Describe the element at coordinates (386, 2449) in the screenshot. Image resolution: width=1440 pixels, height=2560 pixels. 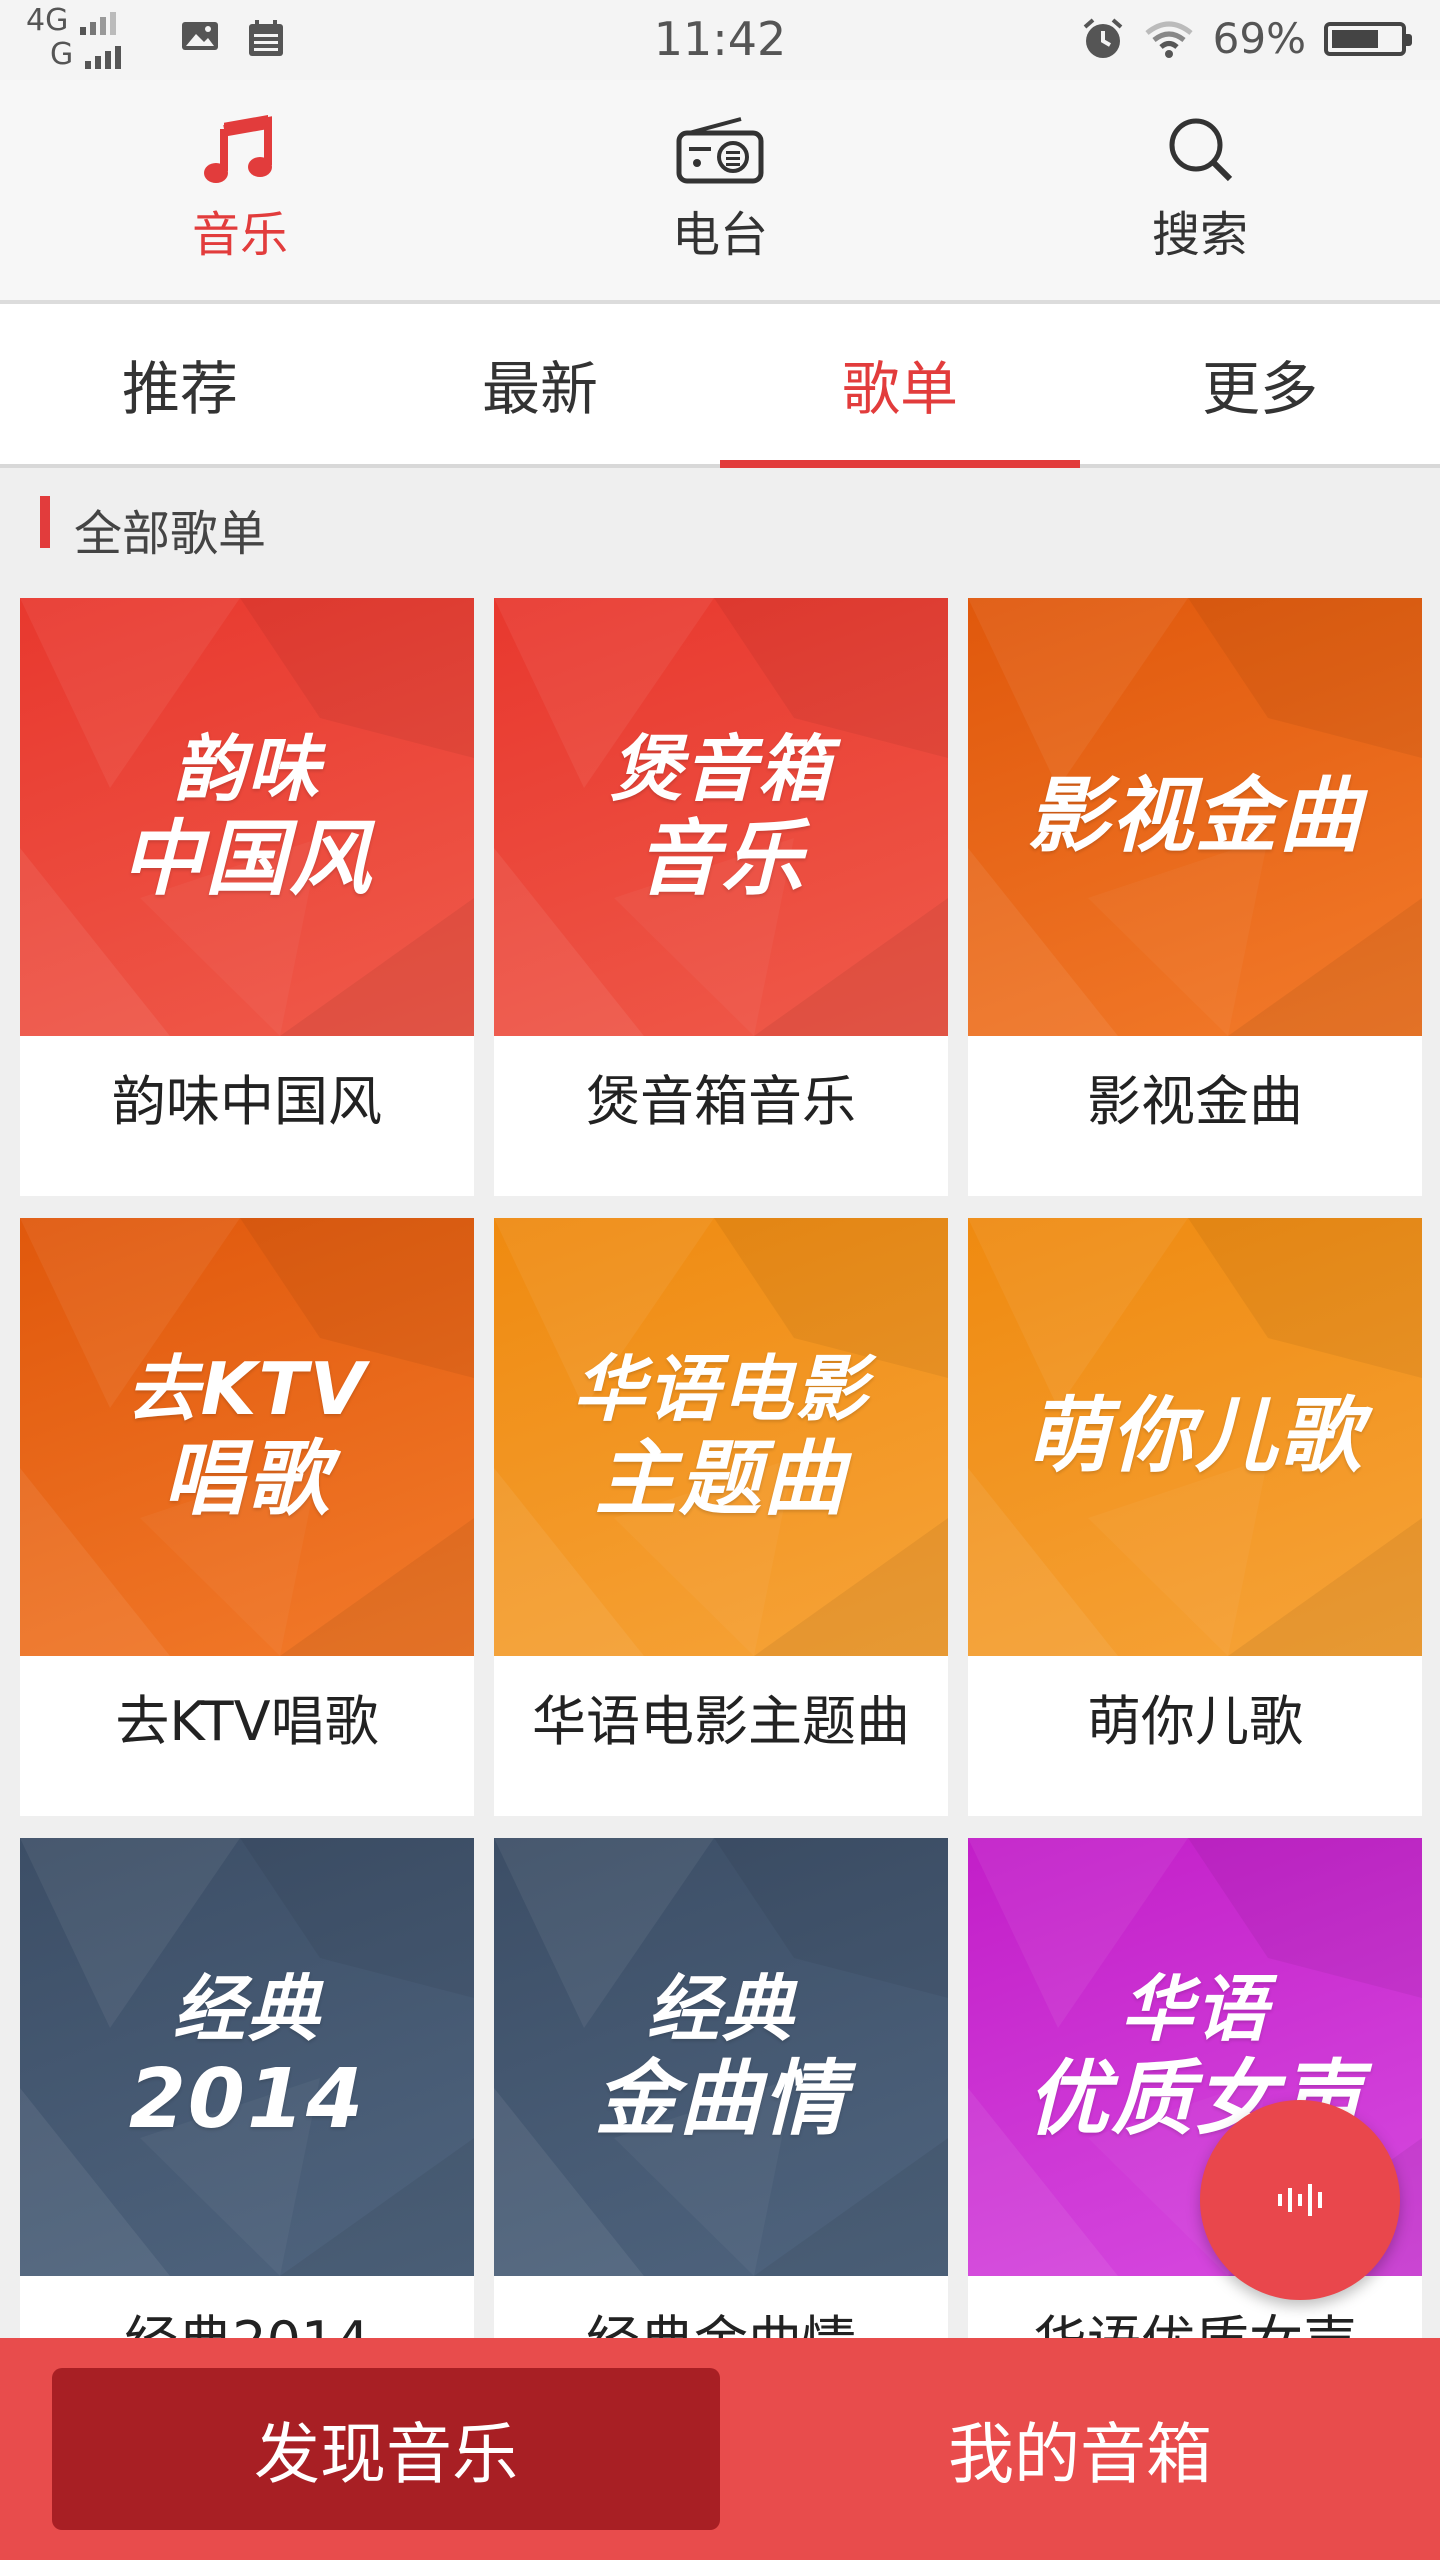
I see `discover-music-button: 发现音乐` at that location.